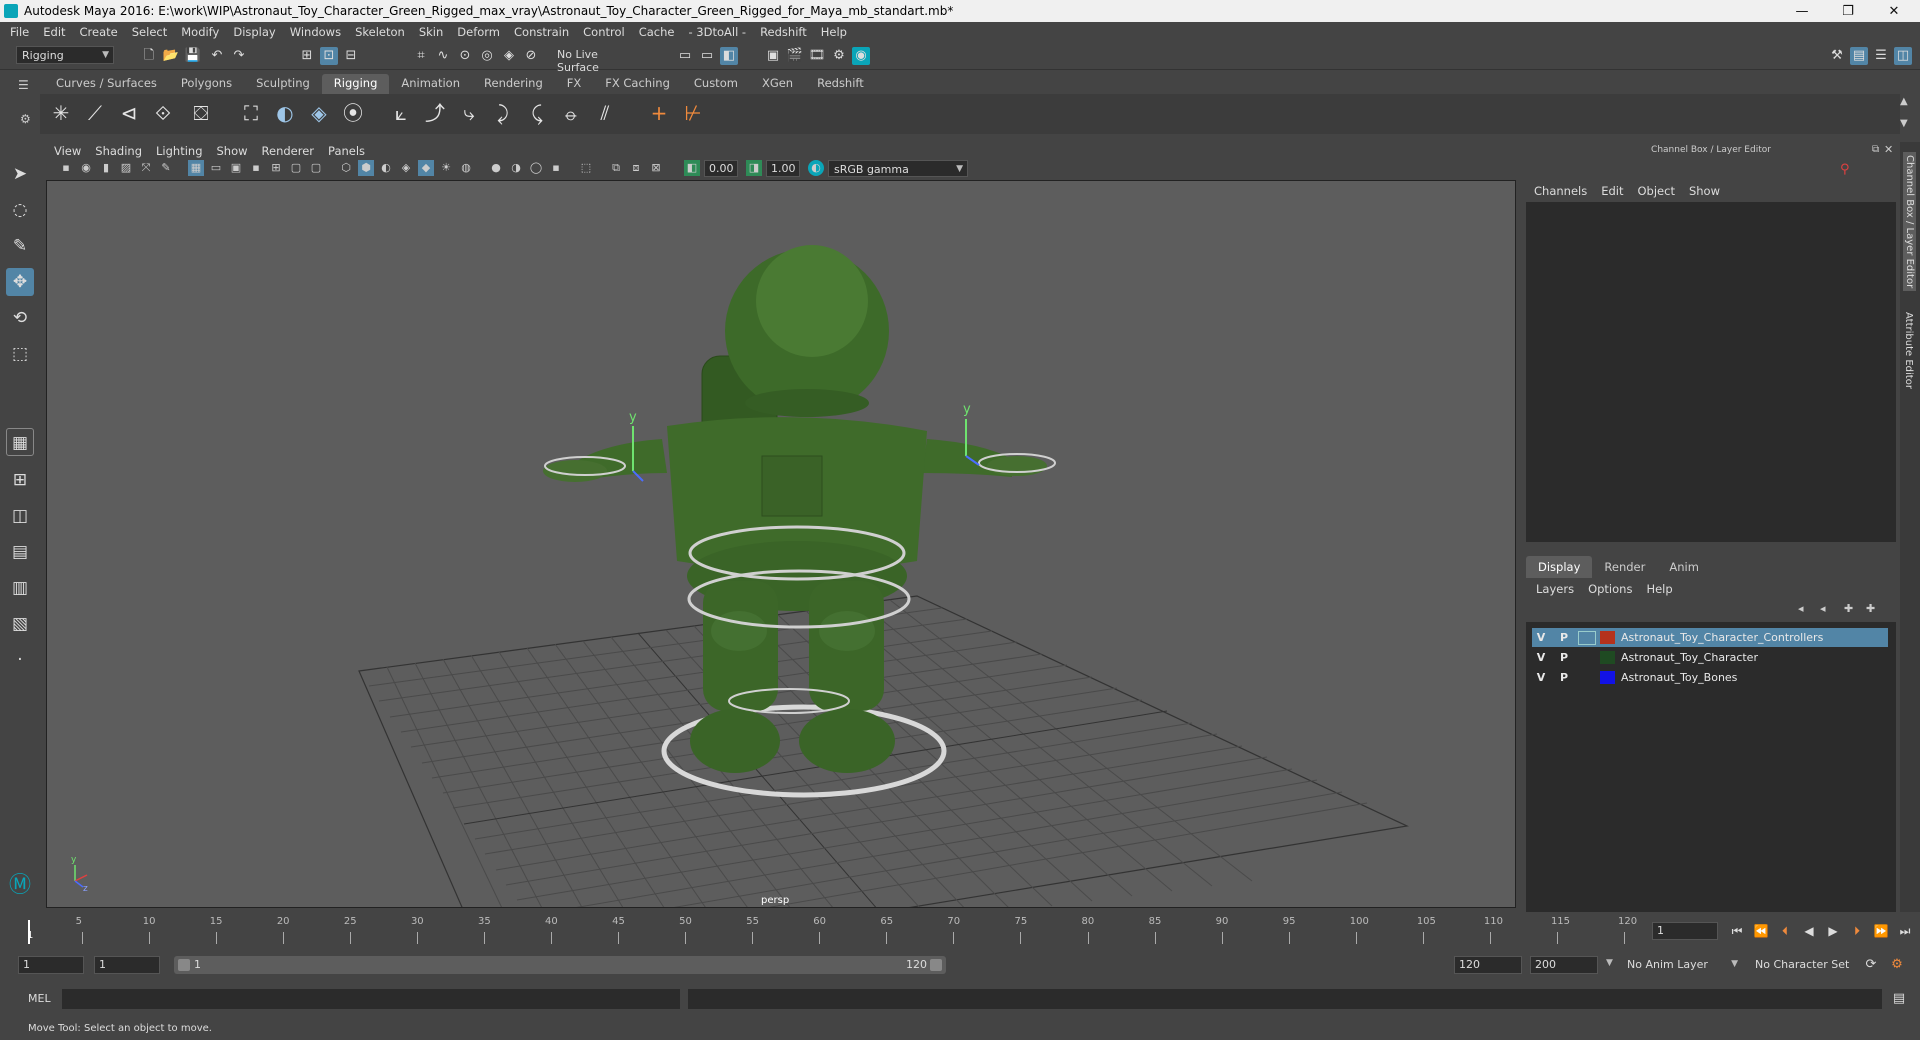  Describe the element at coordinates (597, 60) in the screenshot. I see `live-surface-field: No Live Surface` at that location.